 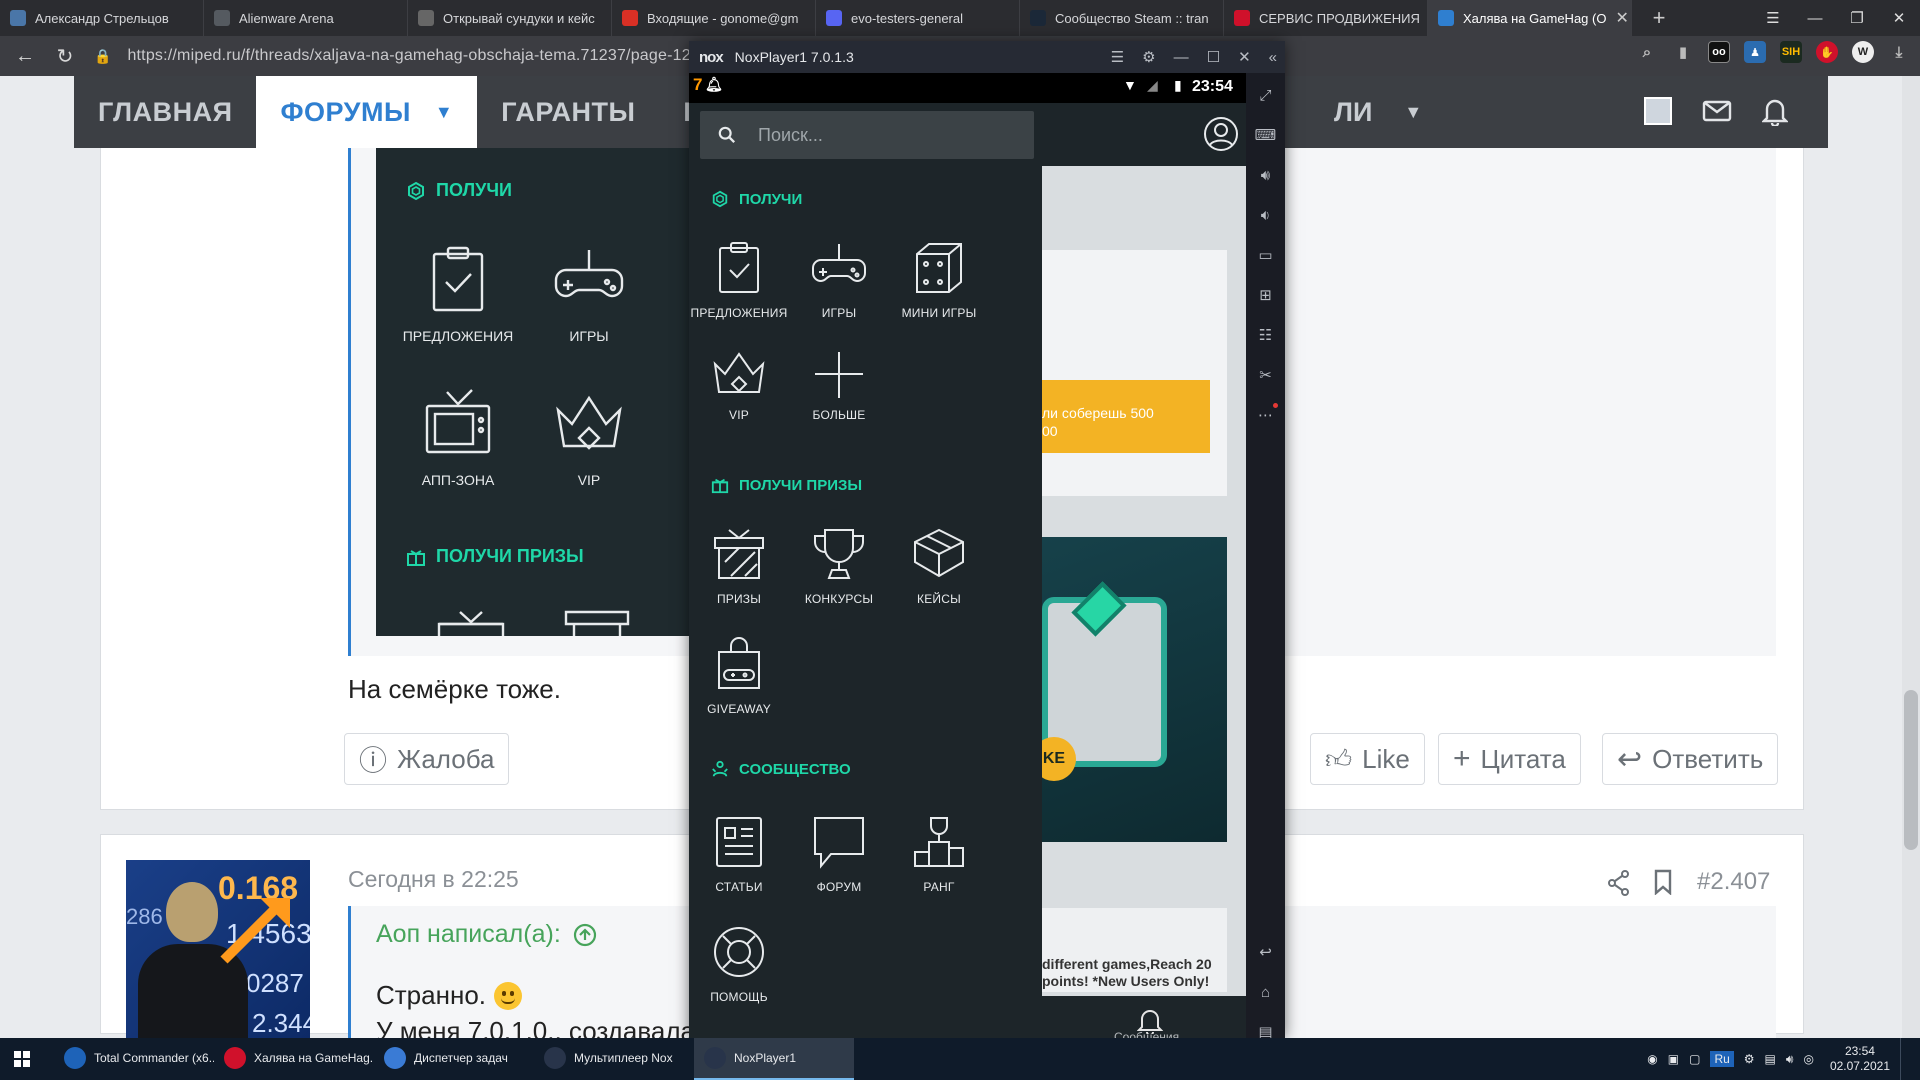 I want to click on browser-tab: Александр Стрельцов, so click(x=102, y=18).